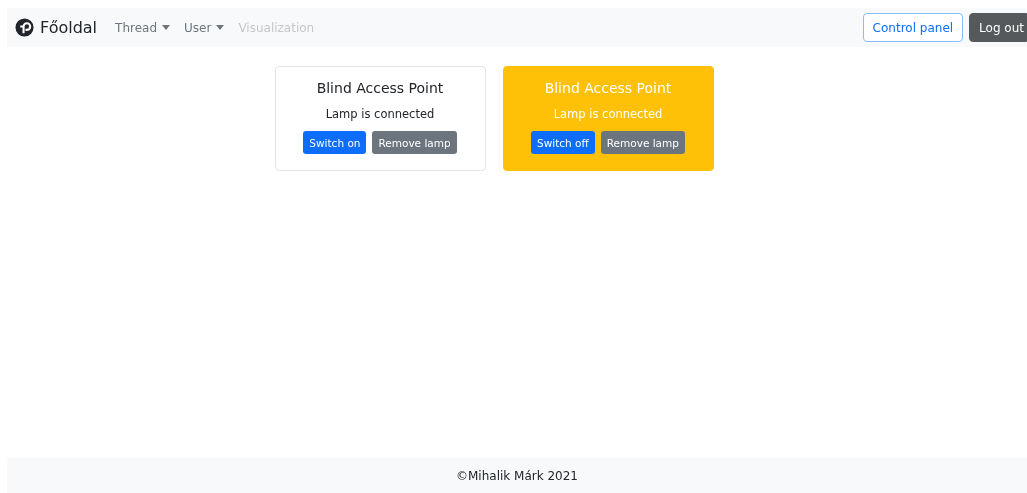 This screenshot has width=1027, height=493. I want to click on switch-button: Switch on, so click(335, 142).